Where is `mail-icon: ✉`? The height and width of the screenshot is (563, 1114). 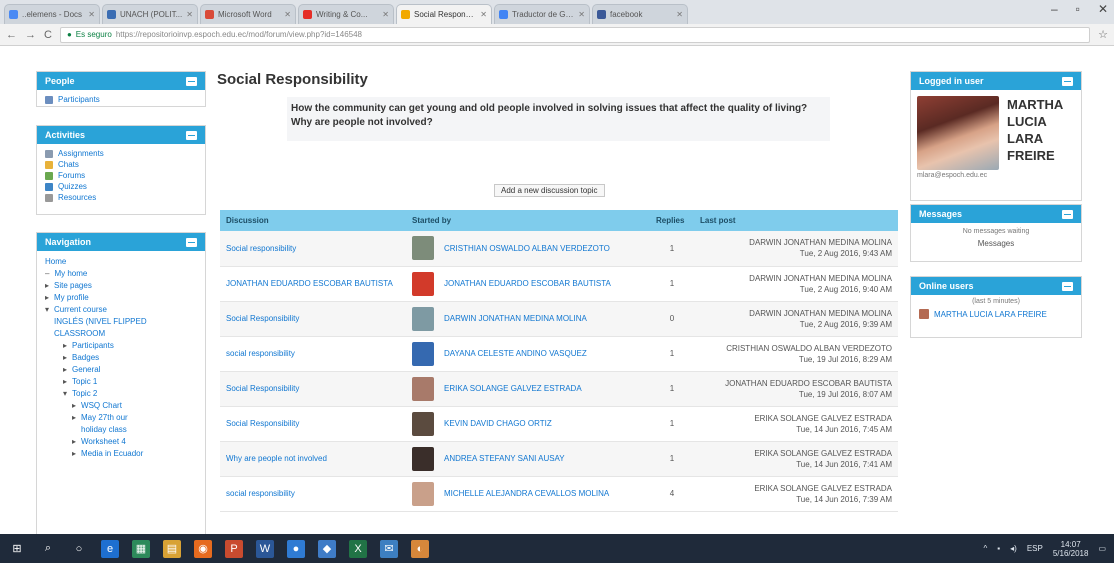 mail-icon: ✉ is located at coordinates (389, 548).